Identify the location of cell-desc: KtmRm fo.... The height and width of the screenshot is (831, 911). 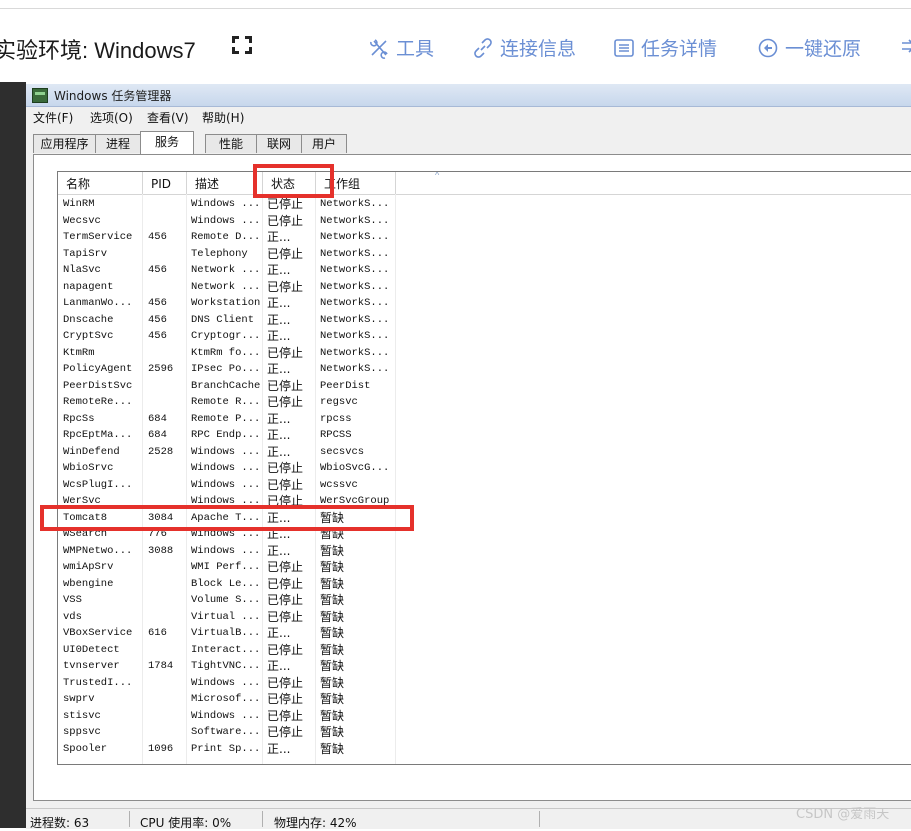
(226, 352).